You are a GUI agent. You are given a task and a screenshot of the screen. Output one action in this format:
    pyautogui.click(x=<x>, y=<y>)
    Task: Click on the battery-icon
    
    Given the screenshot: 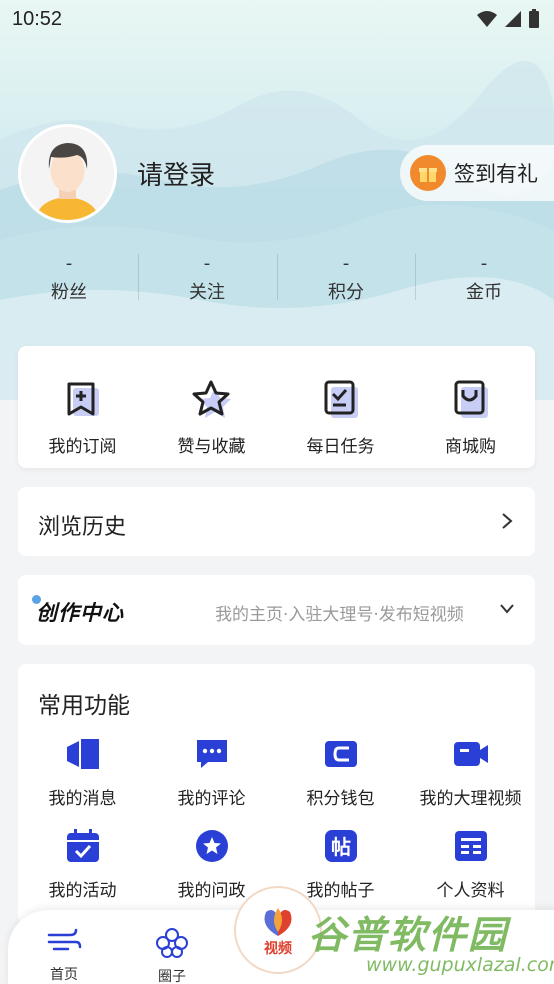 What is the action you would take?
    pyautogui.click(x=534, y=18)
    